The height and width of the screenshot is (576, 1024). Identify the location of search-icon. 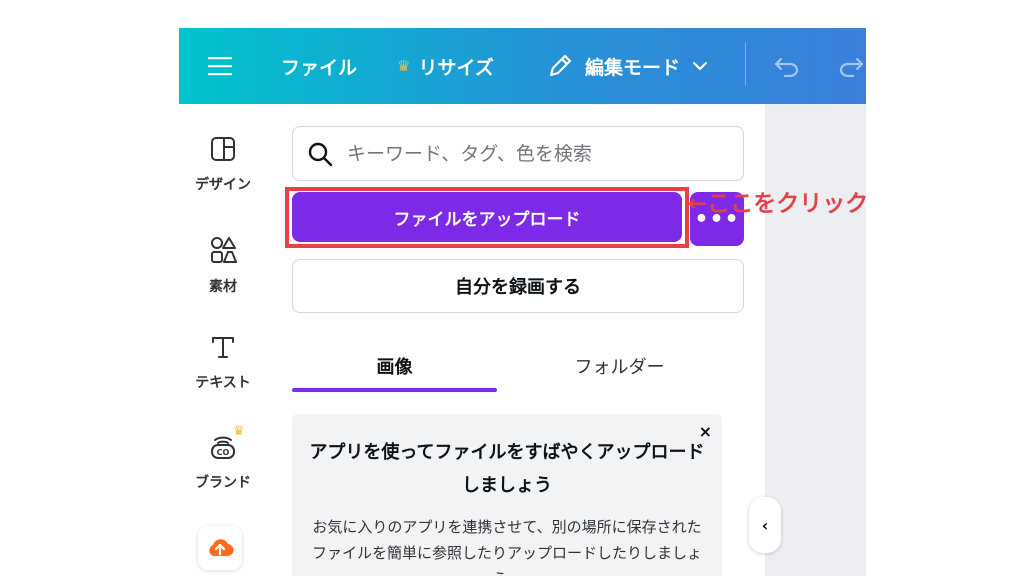
(320, 154).